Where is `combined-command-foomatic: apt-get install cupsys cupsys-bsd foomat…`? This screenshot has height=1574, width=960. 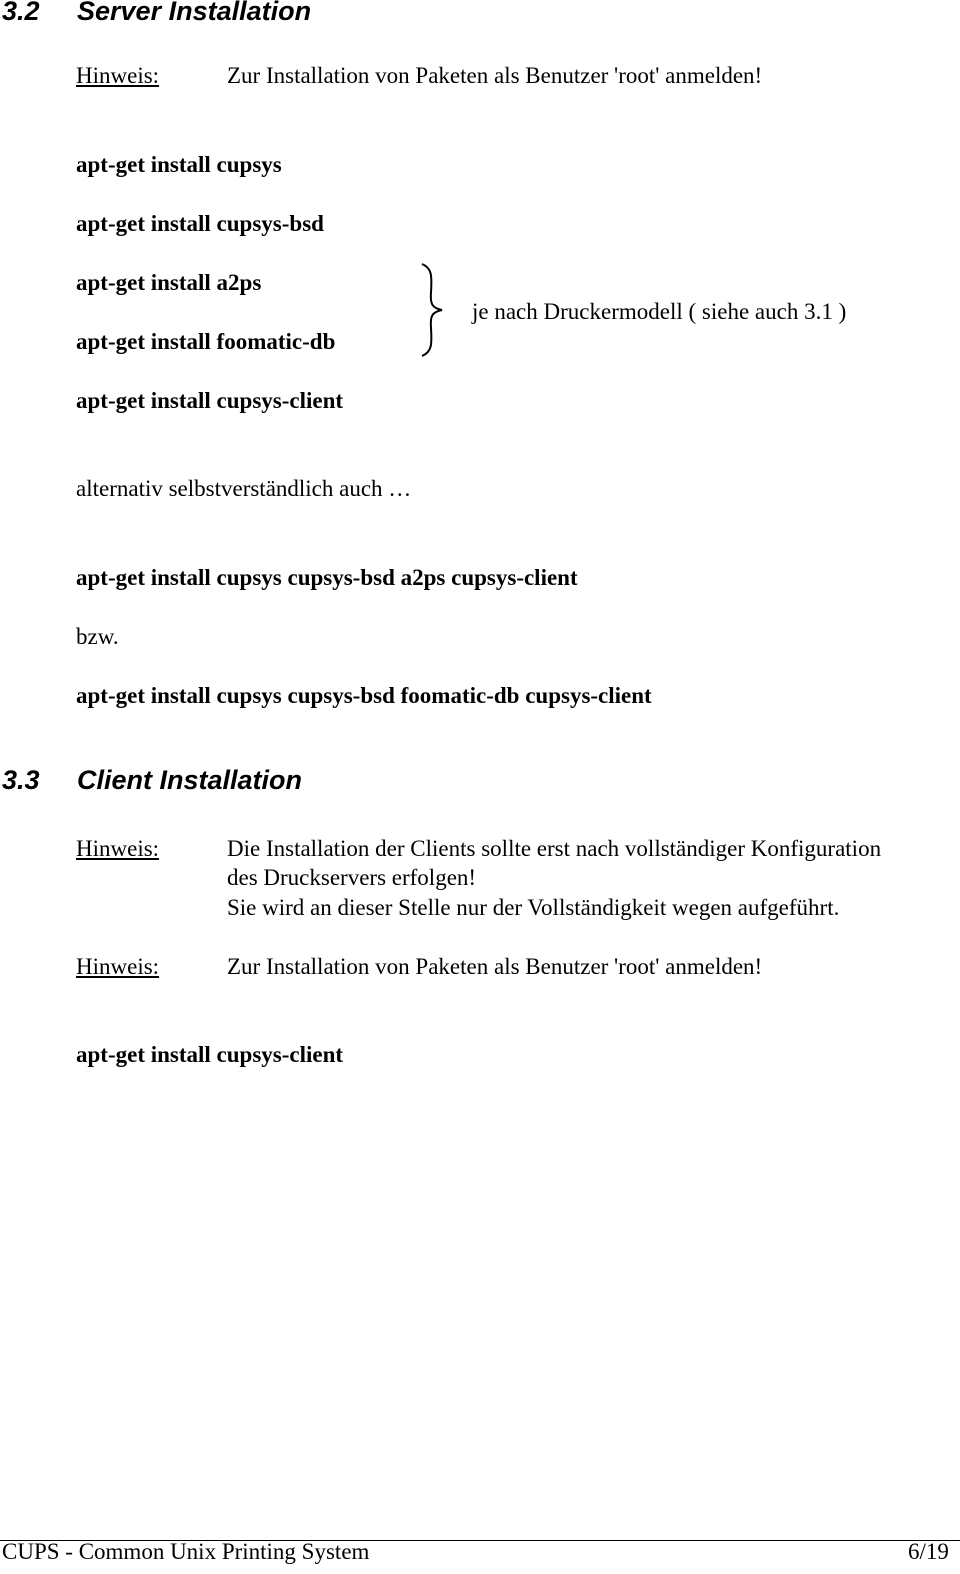
combined-command-foomatic: apt-get install cupsys cupsys-bsd foomat… is located at coordinates (364, 695).